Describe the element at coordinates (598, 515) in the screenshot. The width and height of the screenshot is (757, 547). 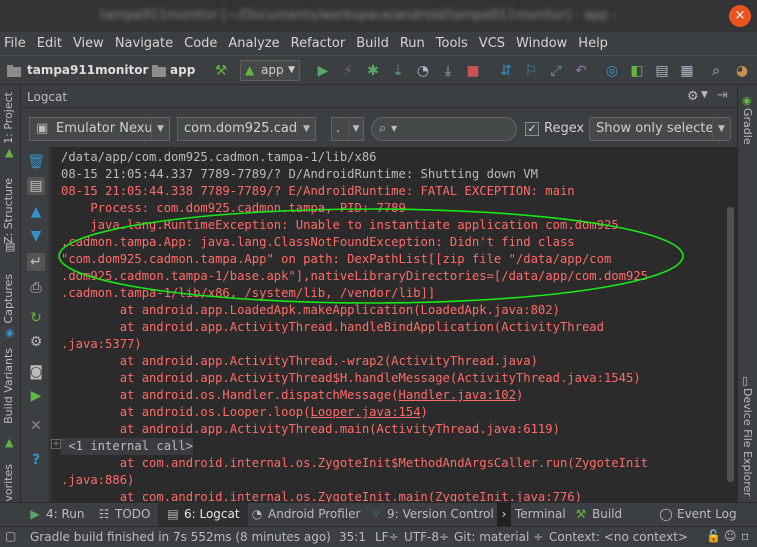
I see `tab-build: ⚒ Build` at that location.